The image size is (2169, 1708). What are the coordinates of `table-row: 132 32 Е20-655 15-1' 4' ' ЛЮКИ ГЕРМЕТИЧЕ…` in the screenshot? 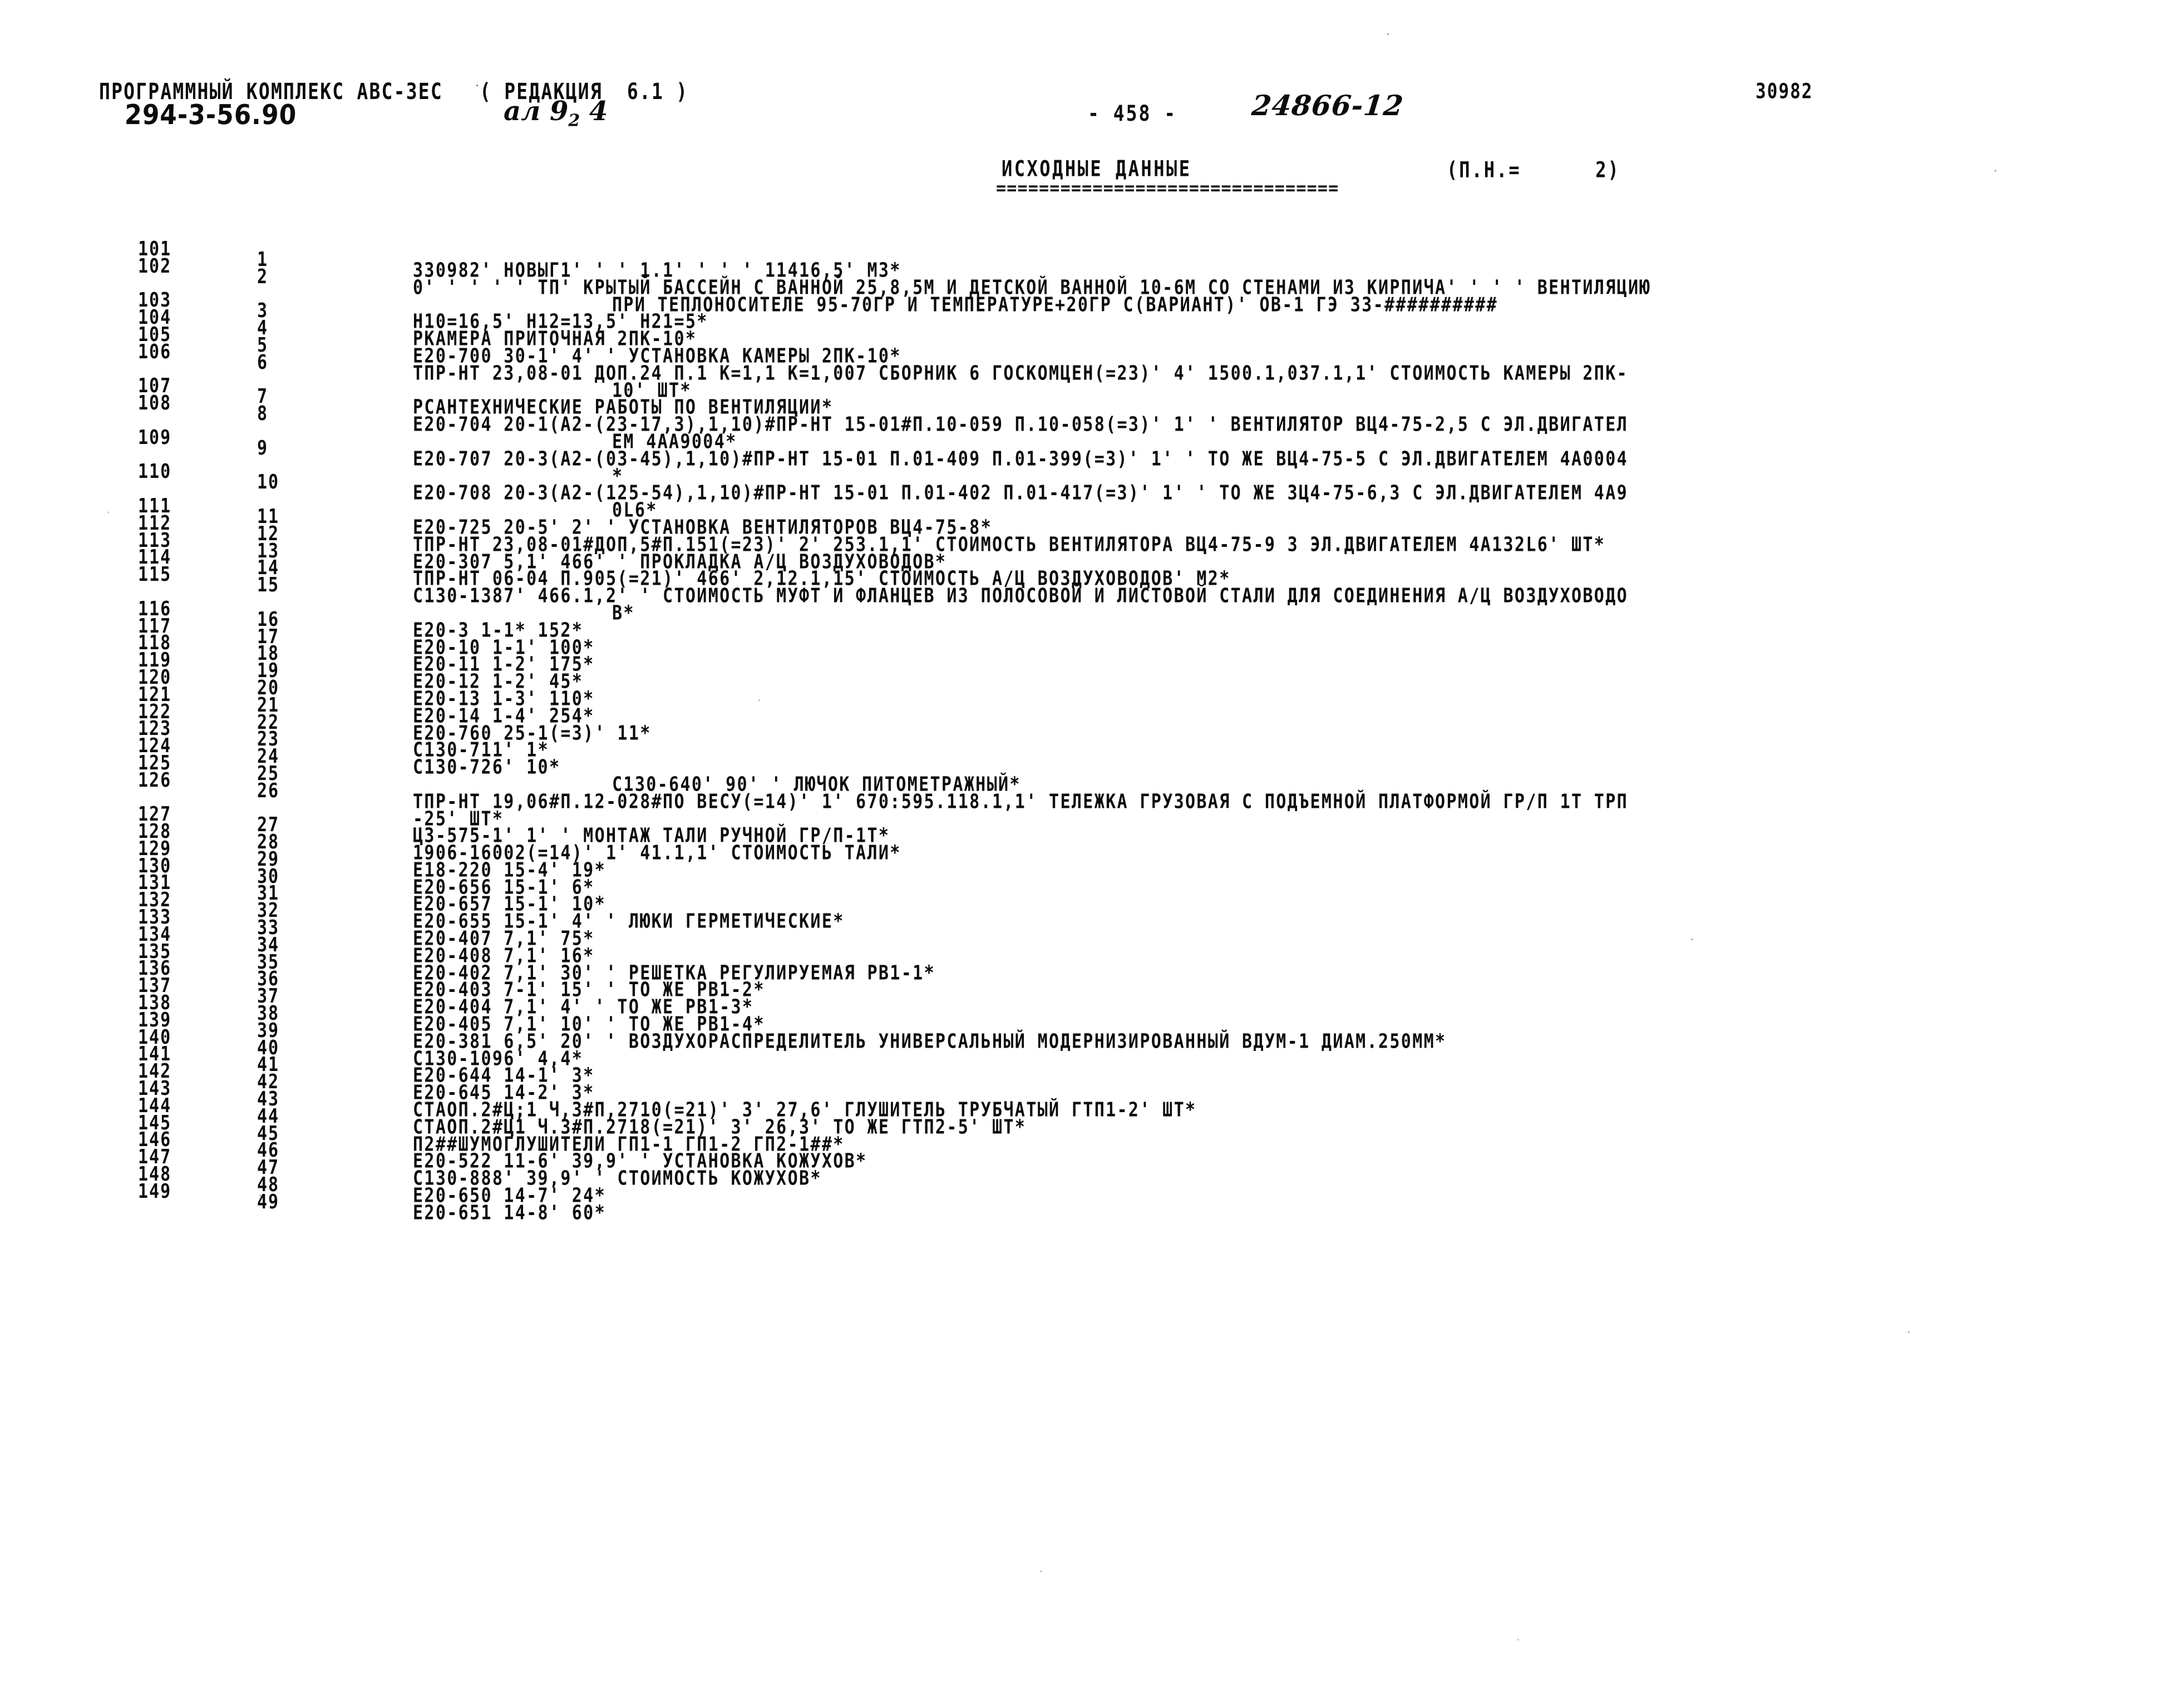 It's located at (1084, 905).